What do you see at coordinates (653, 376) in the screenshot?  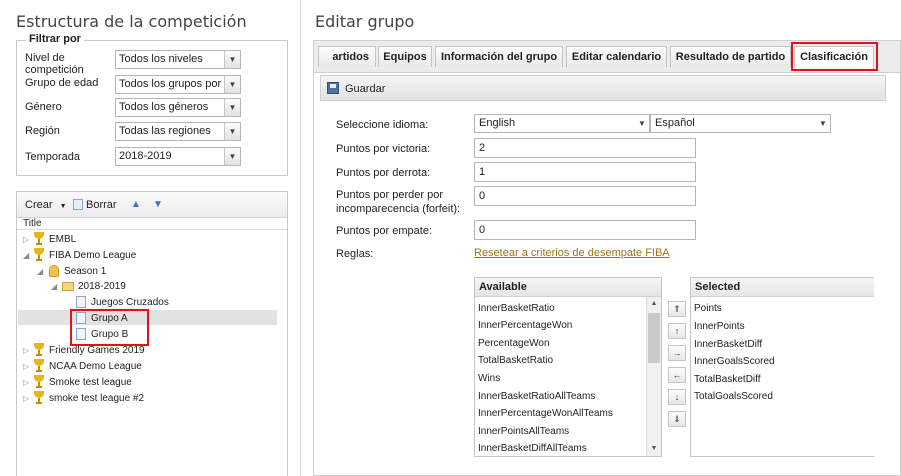 I see `available-scrollbar: ▲ ▼` at bounding box center [653, 376].